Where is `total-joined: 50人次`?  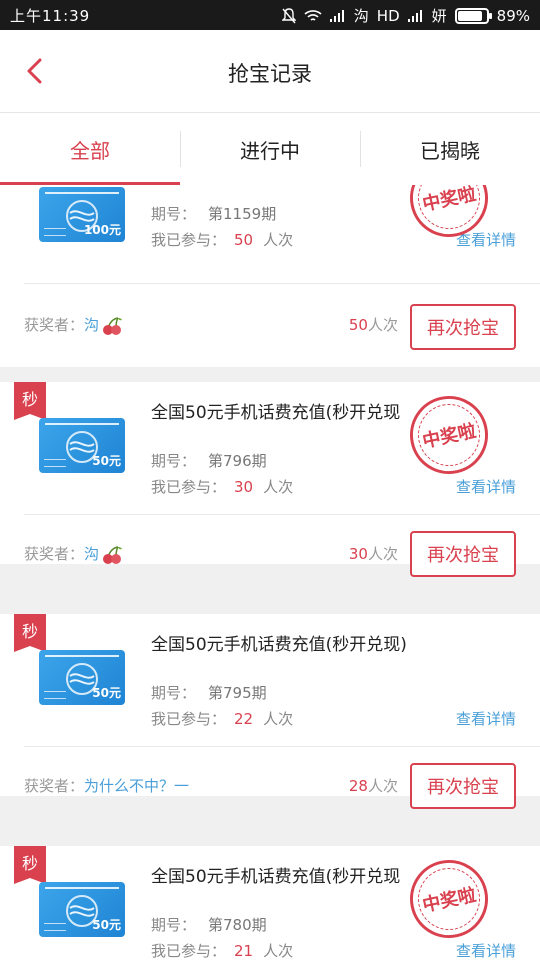
total-joined: 50人次 is located at coordinates (373, 325).